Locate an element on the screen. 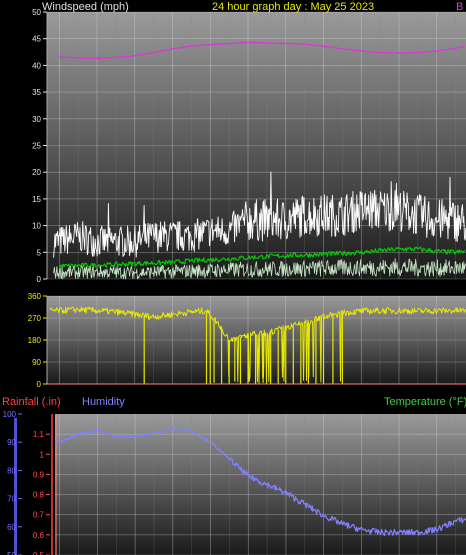 This screenshot has width=466, height=555. chart-ylabel: Windspeed (mph) is located at coordinates (85, 7).